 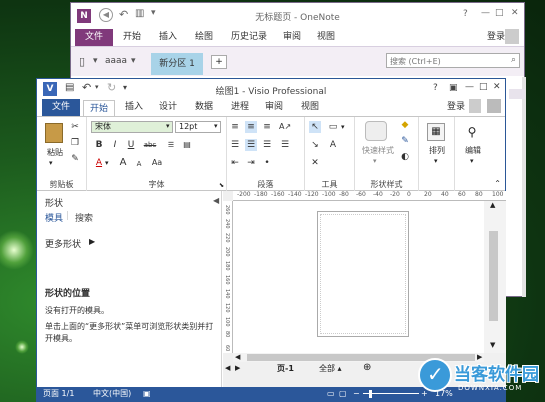 What do you see at coordinates (240, 107) in the screenshot?
I see `tab-process: 进程` at bounding box center [240, 107].